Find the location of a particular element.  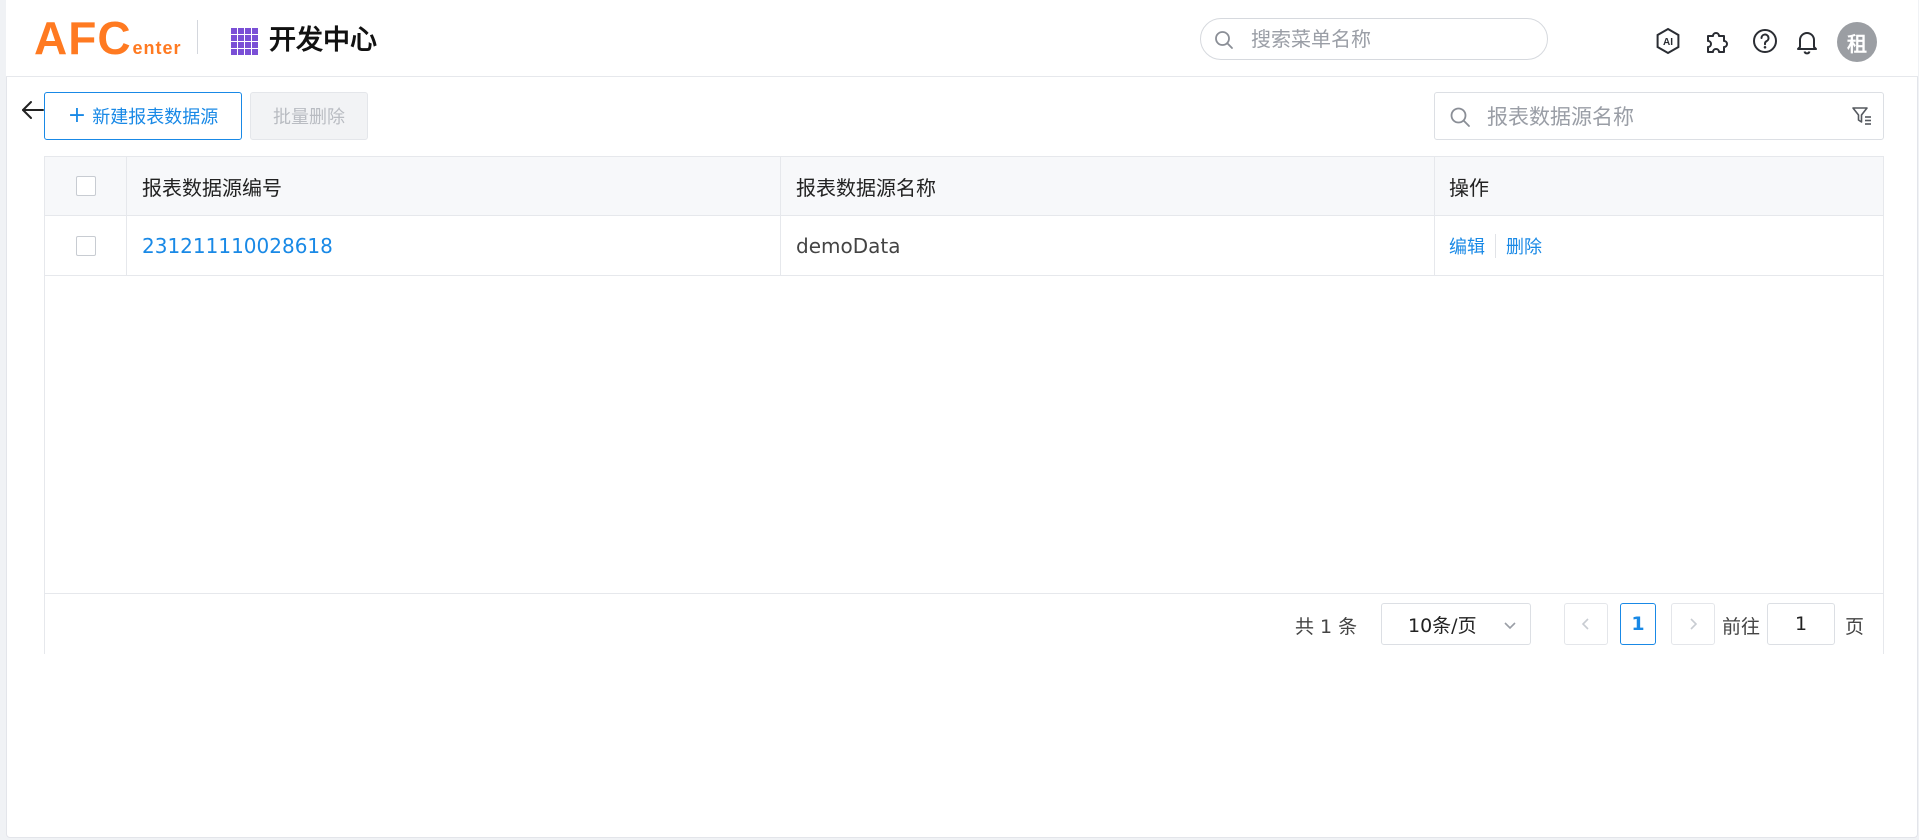

table-row: 231211110028618 demoData 编辑 删除 is located at coordinates (964, 246).